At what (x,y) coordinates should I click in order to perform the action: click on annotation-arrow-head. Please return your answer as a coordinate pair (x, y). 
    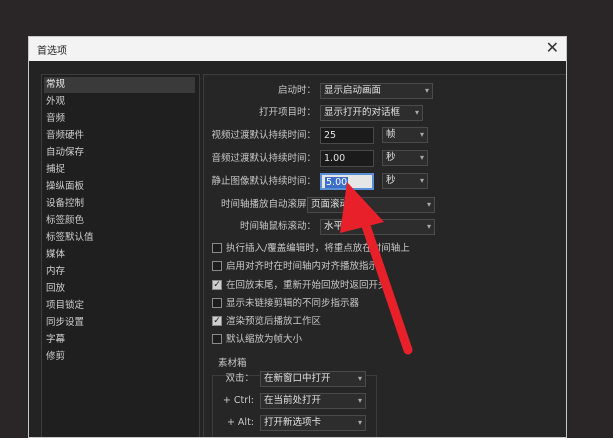
    Looking at the image, I should click on (362, 207).